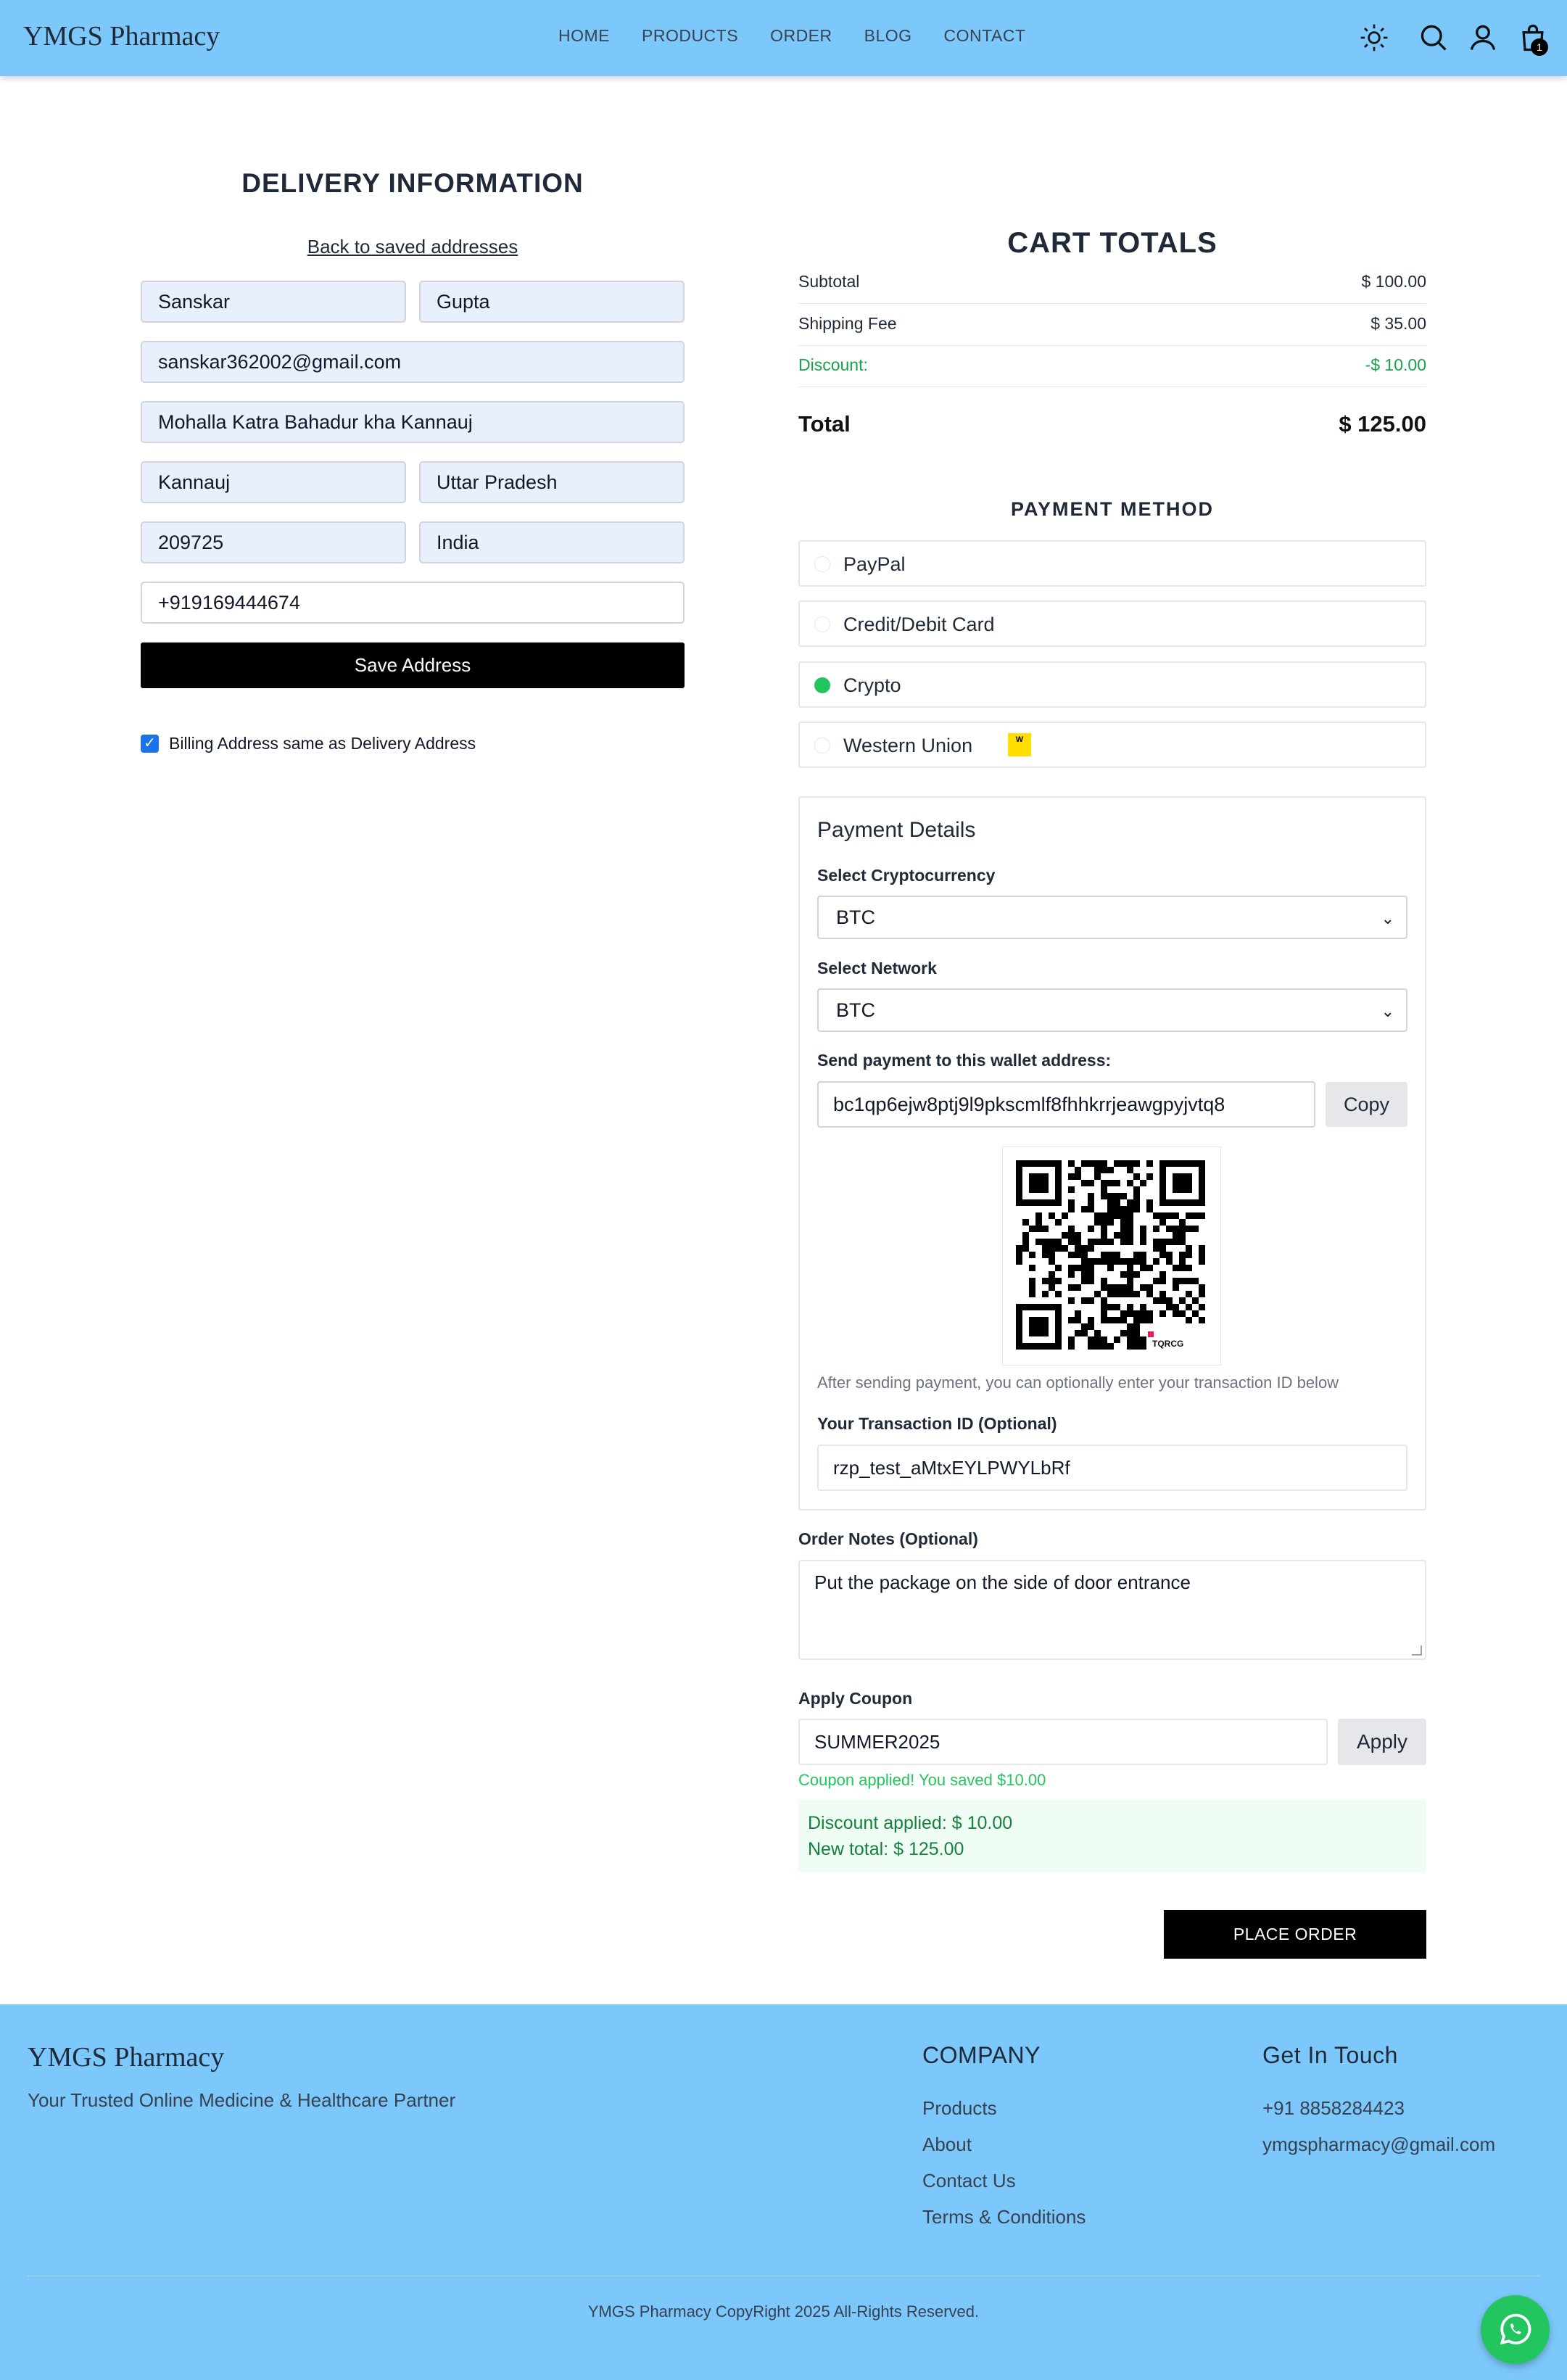 The height and width of the screenshot is (2380, 1567). What do you see at coordinates (1112, 745) in the screenshot?
I see `payment-option-western-union: Western Union W` at bounding box center [1112, 745].